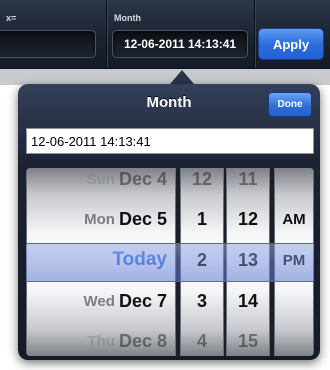  I want to click on minute-row-selected: 13, so click(248, 260).